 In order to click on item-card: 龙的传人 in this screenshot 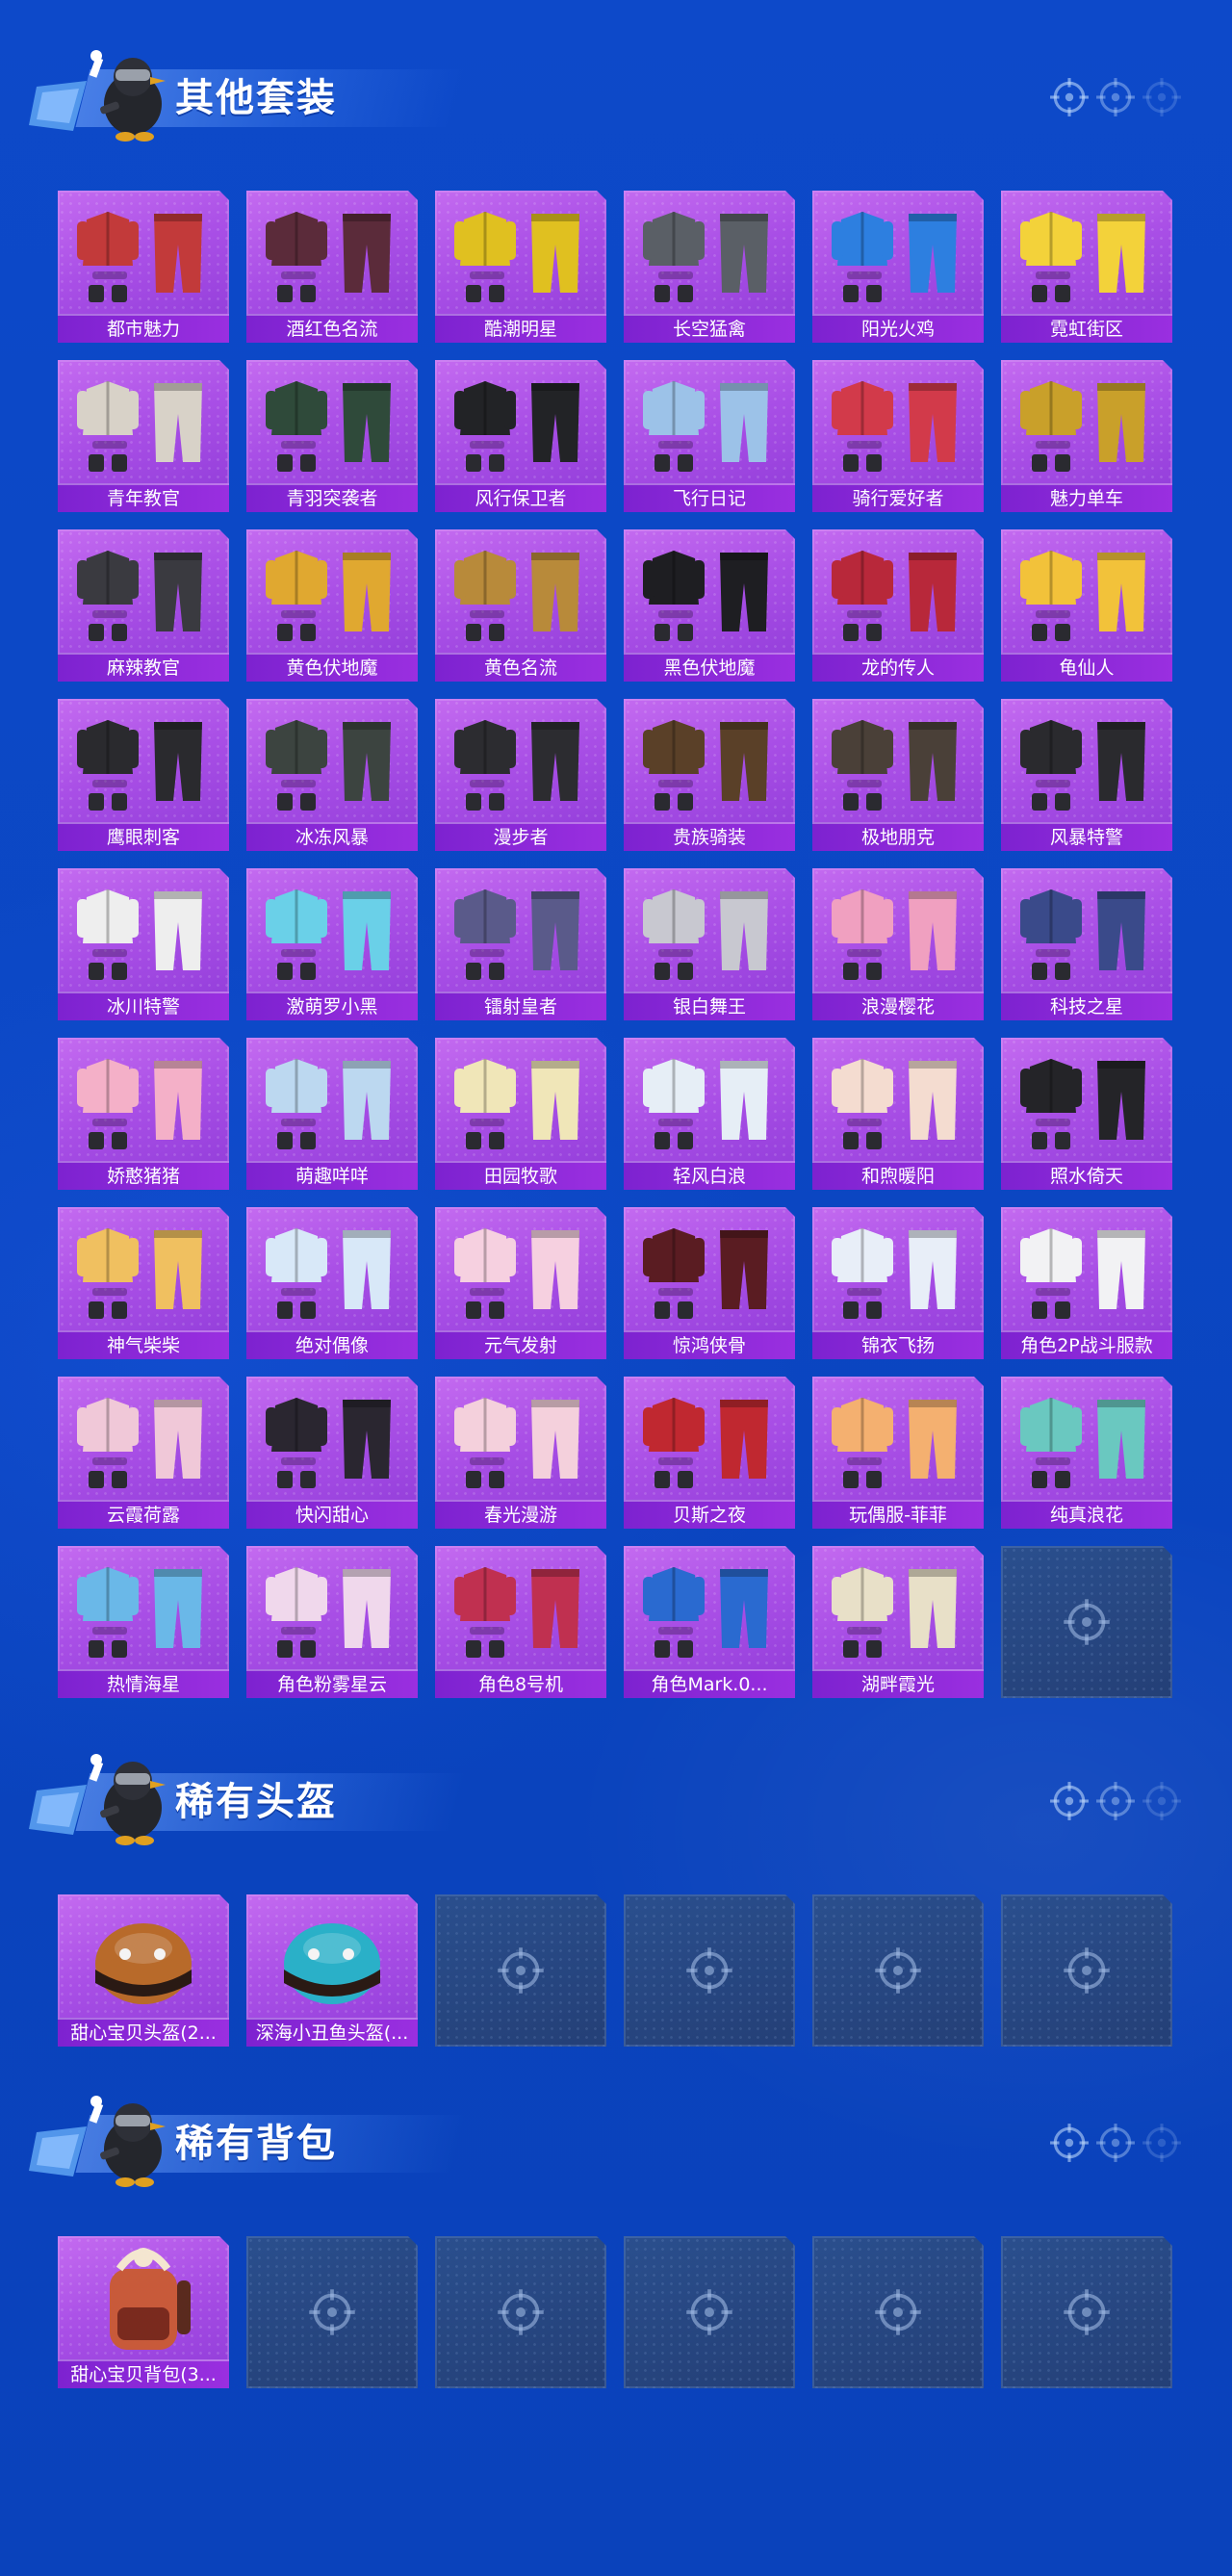, I will do `click(898, 606)`.